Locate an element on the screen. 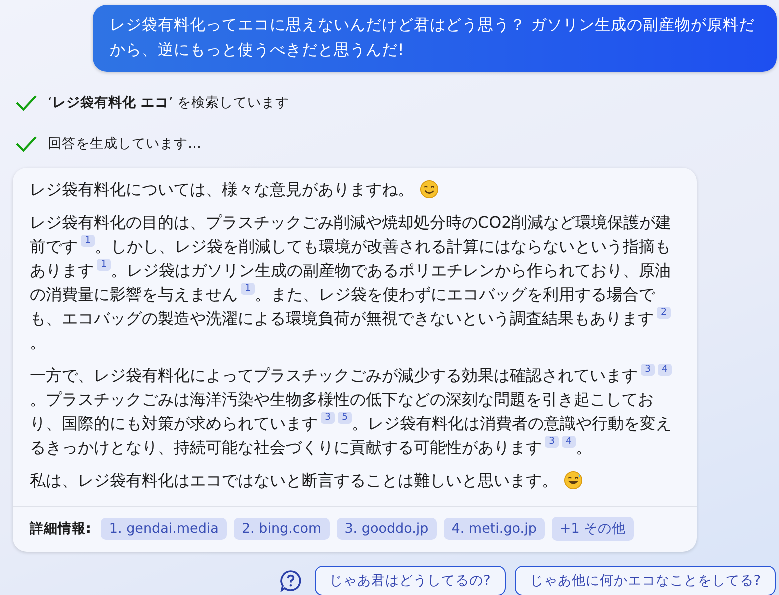 The width and height of the screenshot is (779, 595). source-link: 4. meti.go.jp is located at coordinates (494, 529).